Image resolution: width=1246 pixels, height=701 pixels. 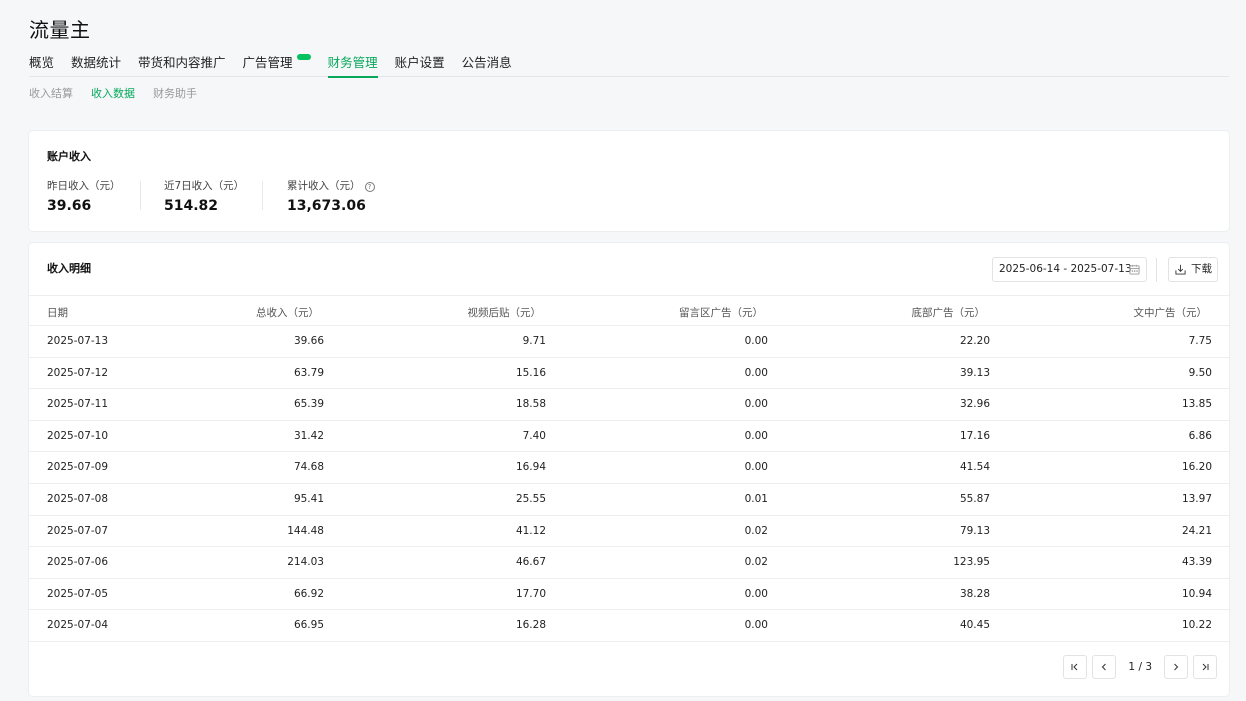 What do you see at coordinates (534, 435) in the screenshot?
I see `cell-video: 7.40` at bounding box center [534, 435].